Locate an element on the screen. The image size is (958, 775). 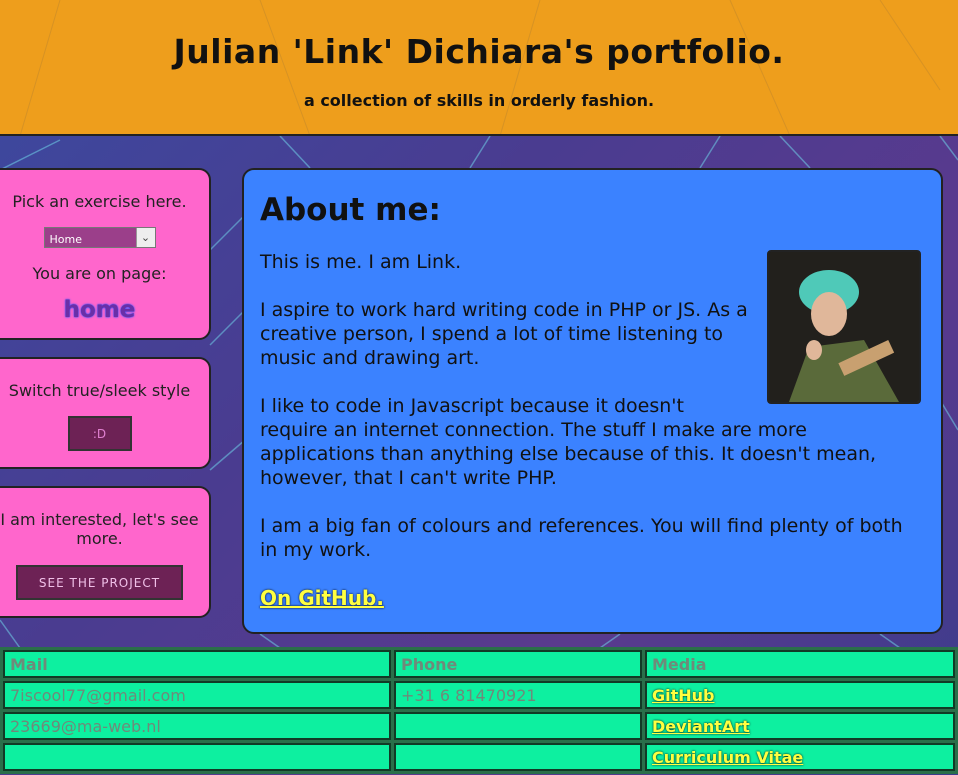
page-label: You are on page: is located at coordinates (99, 273).